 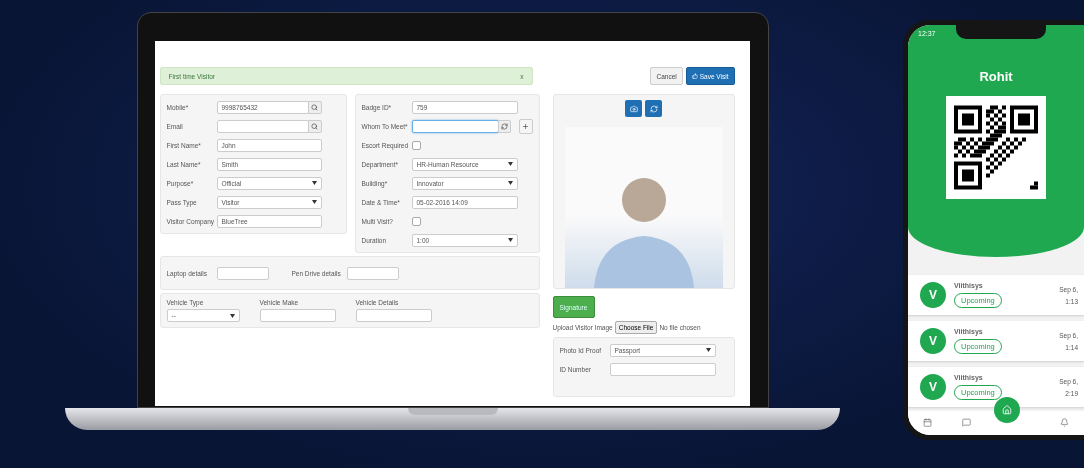 I want to click on add-button, so click(x=526, y=126).